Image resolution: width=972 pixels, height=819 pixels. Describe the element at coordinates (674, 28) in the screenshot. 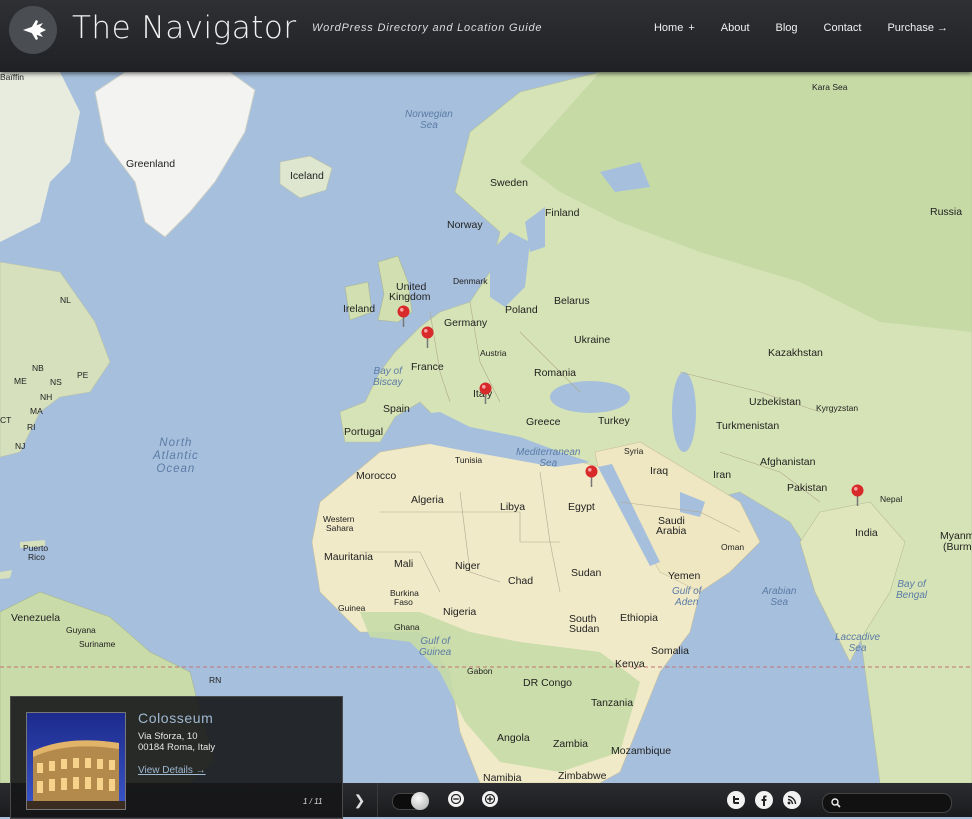

I see `nav-home: Home +` at that location.